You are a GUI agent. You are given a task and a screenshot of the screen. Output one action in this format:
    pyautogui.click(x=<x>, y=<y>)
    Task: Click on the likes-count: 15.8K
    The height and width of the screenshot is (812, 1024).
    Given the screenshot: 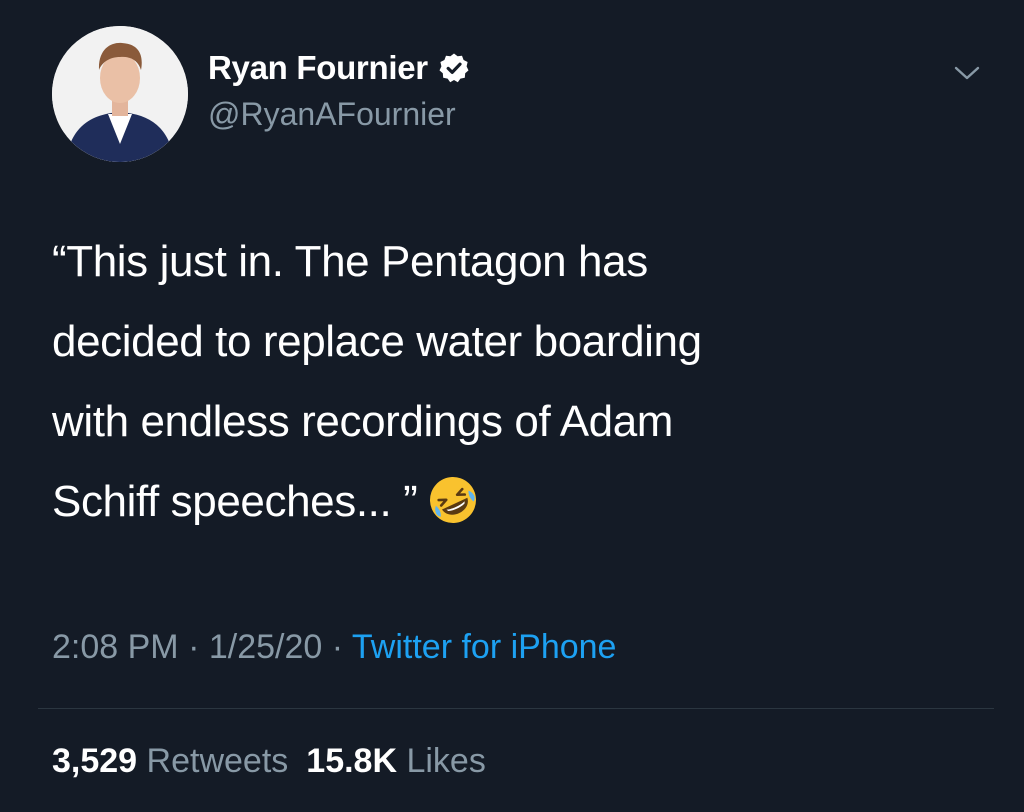 What is the action you would take?
    pyautogui.click(x=352, y=761)
    